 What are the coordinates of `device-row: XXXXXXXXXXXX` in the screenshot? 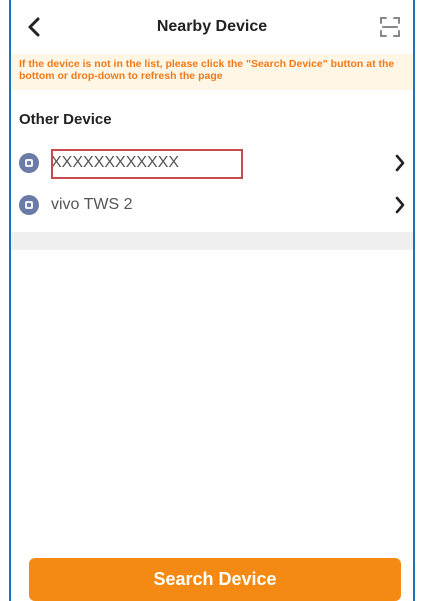 It's located at (212, 163).